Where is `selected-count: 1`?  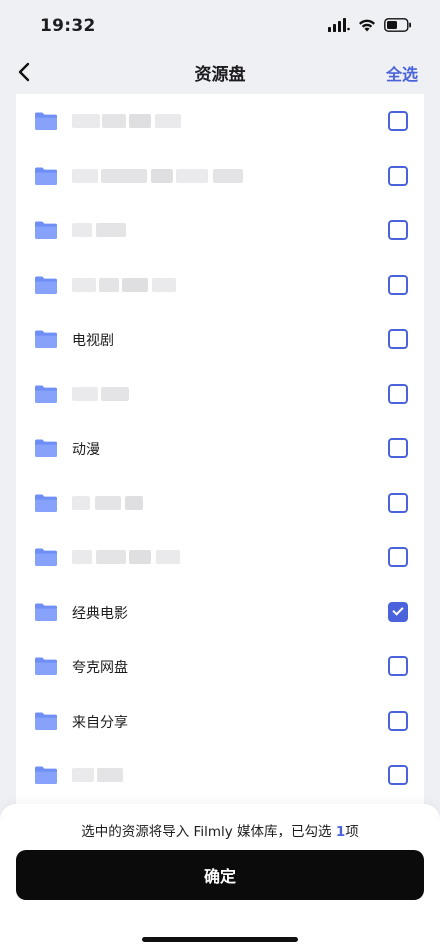 selected-count: 1 is located at coordinates (340, 832).